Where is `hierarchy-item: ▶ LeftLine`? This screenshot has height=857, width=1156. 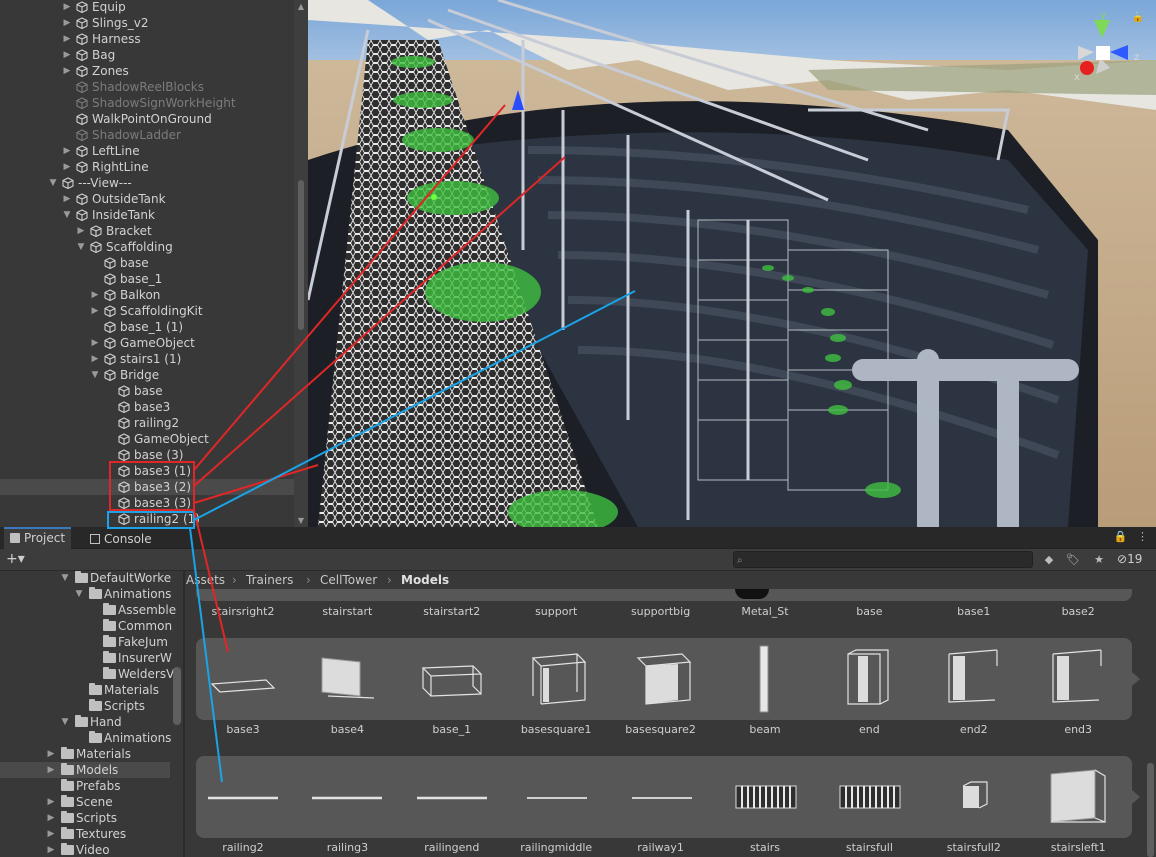 hierarchy-item: ▶ LeftLine is located at coordinates (147, 151).